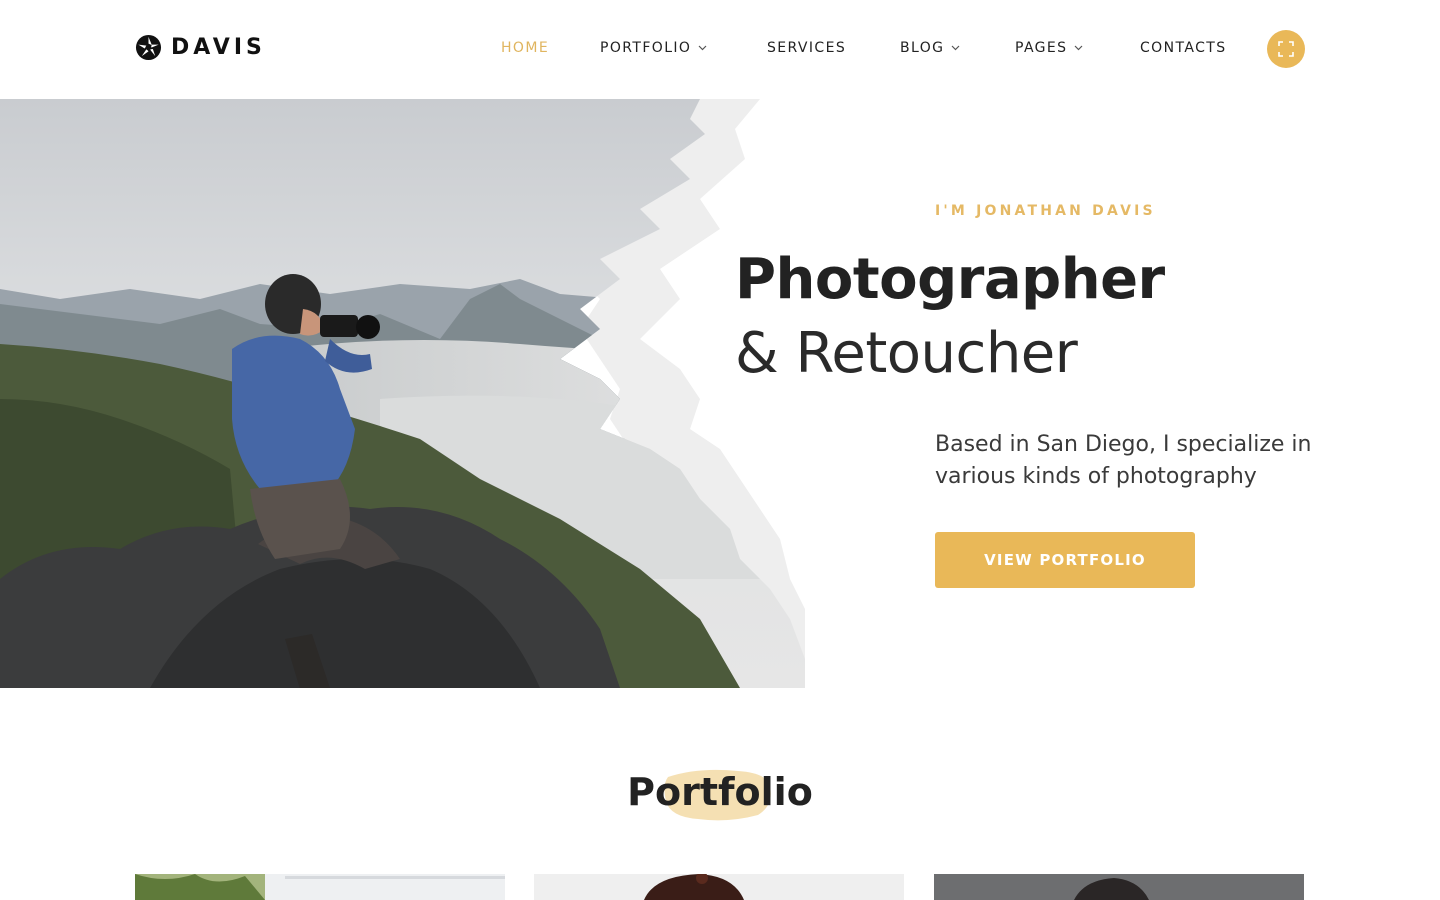 The image size is (1440, 900). I want to click on portfolio-thumbnail-portrait, so click(719, 887).